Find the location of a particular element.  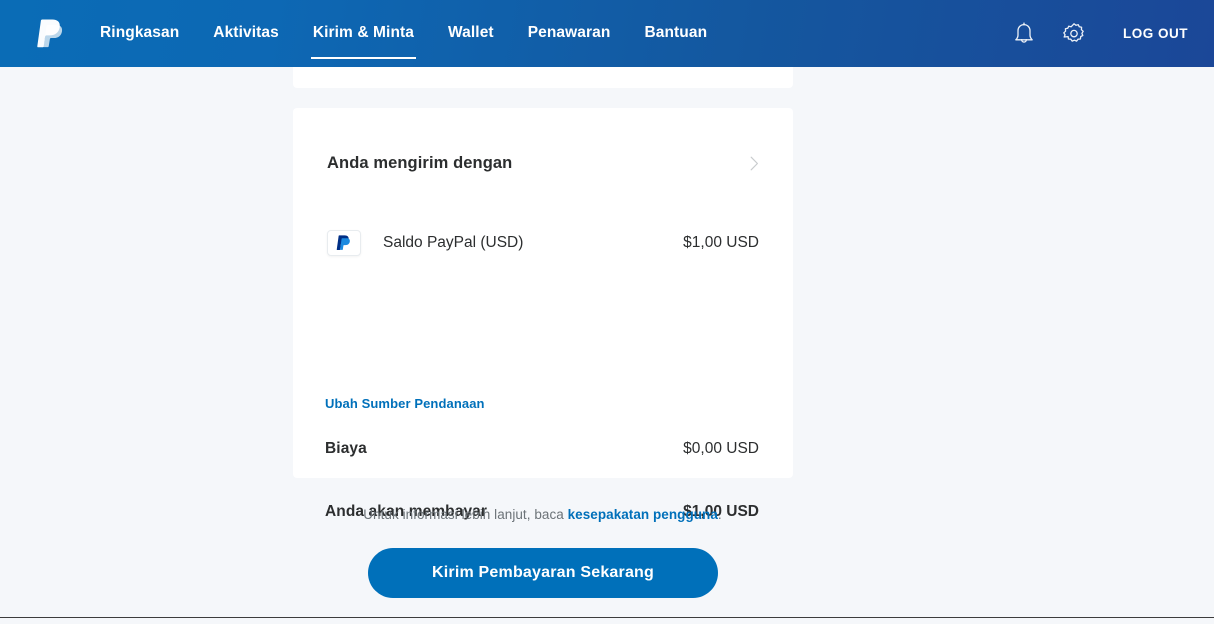

user-agreement-note-prefix: Untuk informasi lebih lanjut, baca is located at coordinates (465, 514).